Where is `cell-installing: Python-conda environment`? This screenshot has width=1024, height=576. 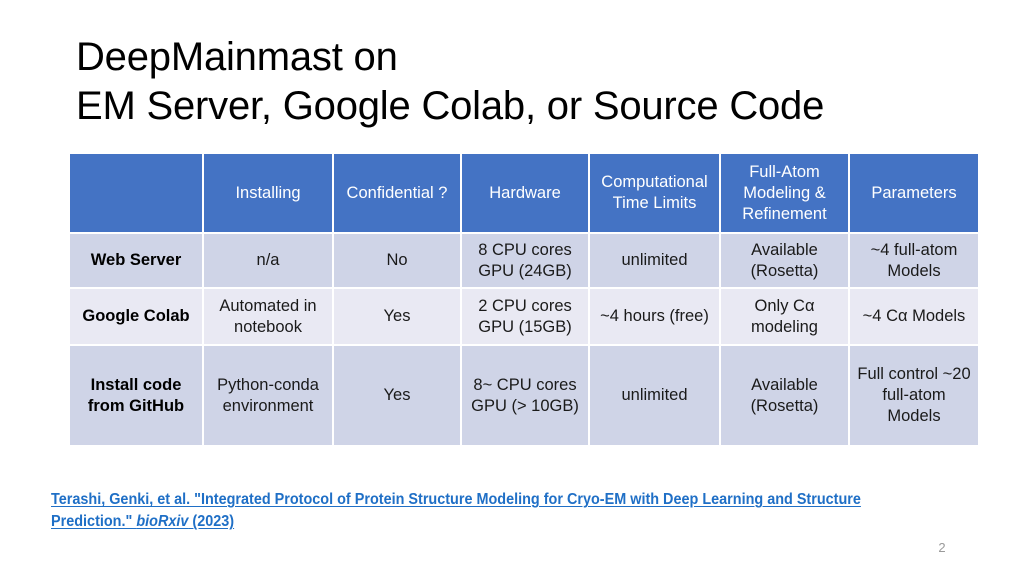
cell-installing: Python-conda environment is located at coordinates (268, 395).